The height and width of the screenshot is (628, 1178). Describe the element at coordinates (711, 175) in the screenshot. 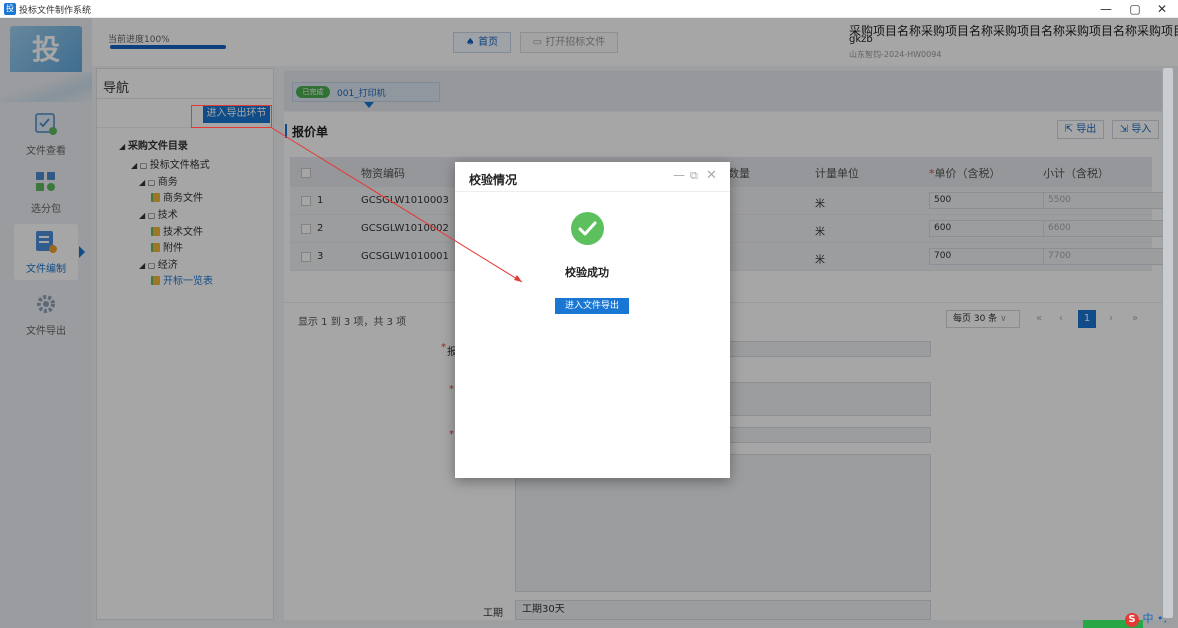

I see `dialog-close-icon: ✕` at that location.